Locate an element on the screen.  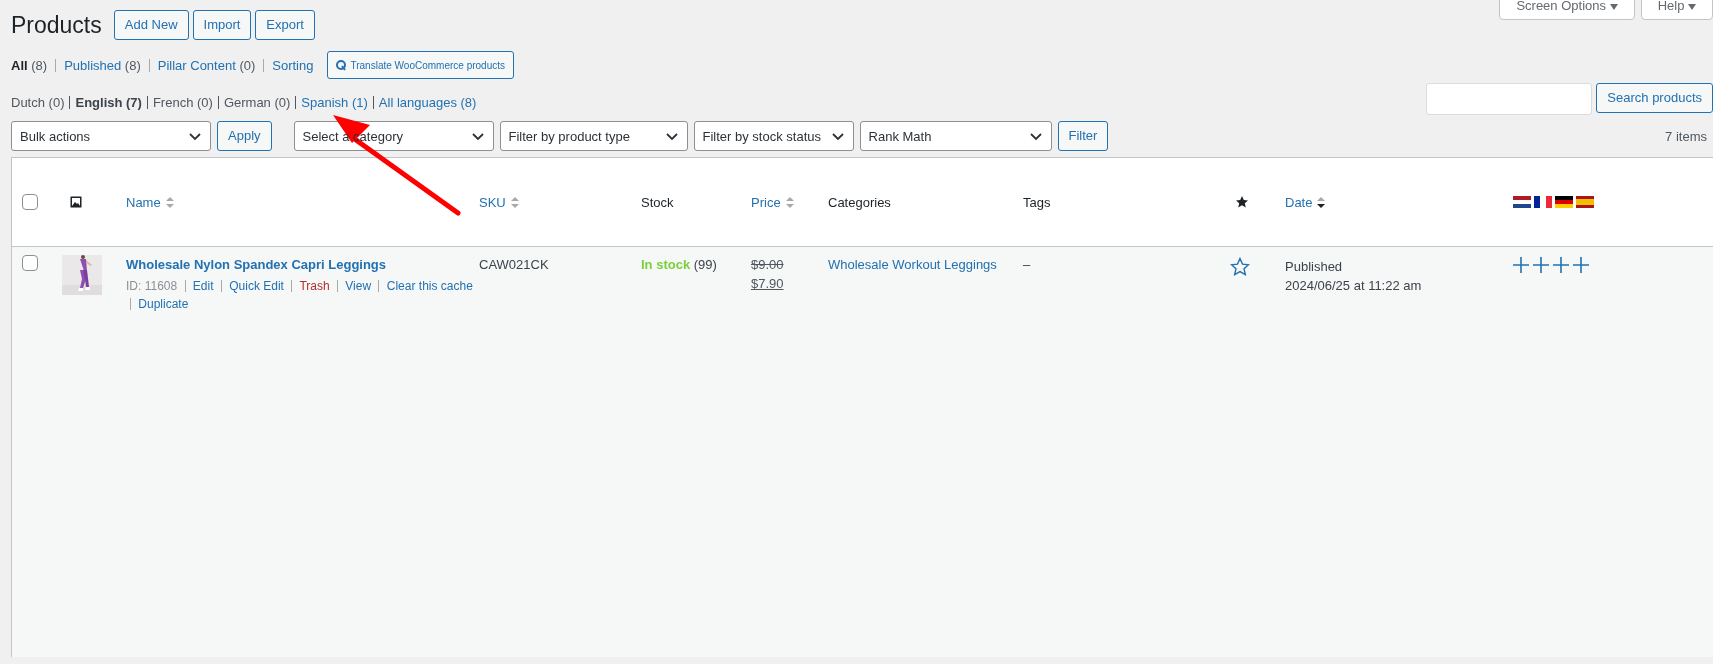
search-button: Search products is located at coordinates (1654, 98).